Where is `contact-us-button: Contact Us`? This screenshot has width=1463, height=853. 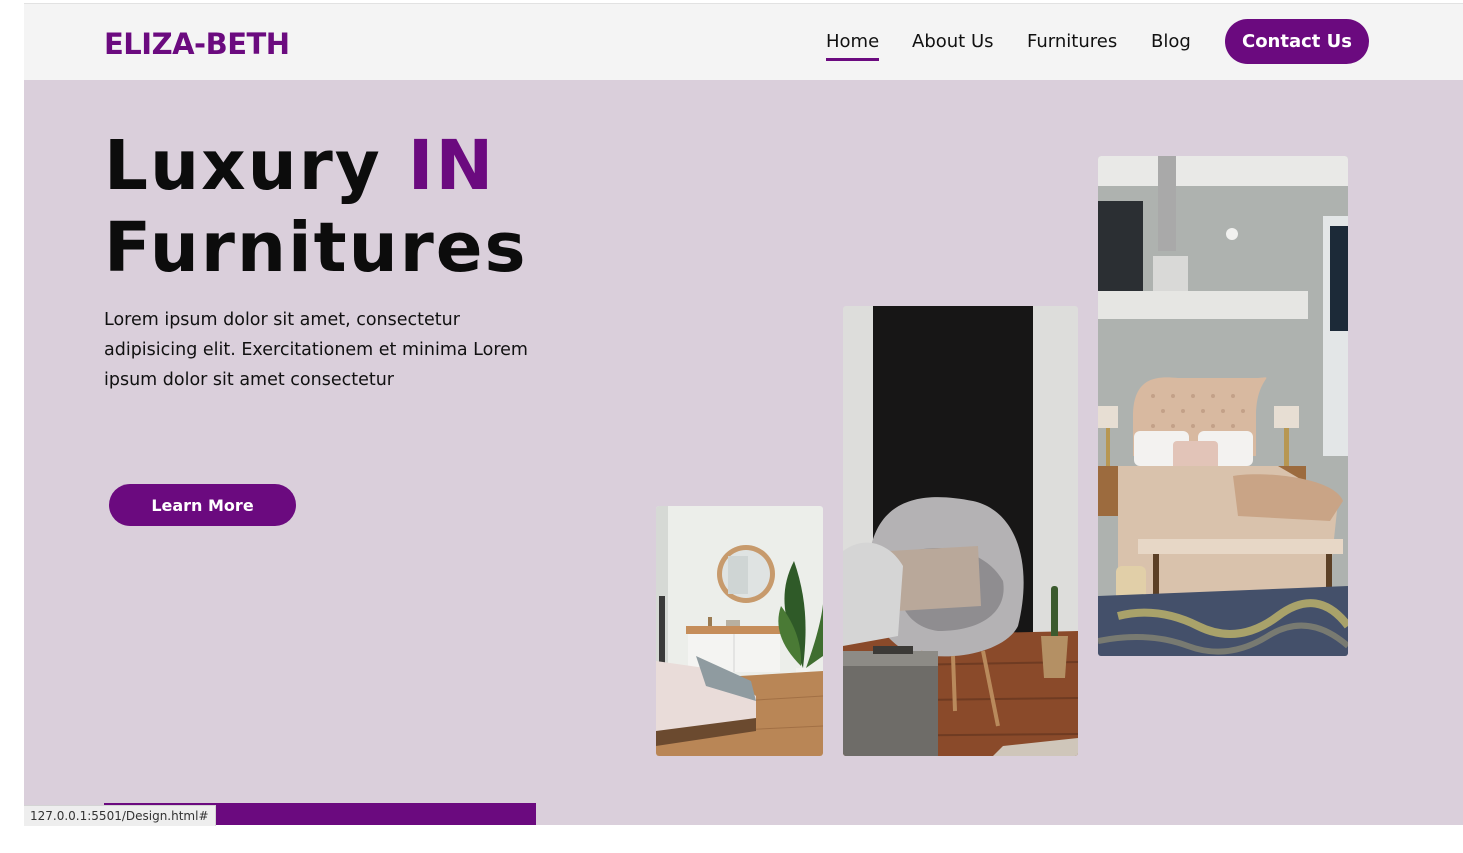
contact-us-button: Contact Us is located at coordinates (1297, 41).